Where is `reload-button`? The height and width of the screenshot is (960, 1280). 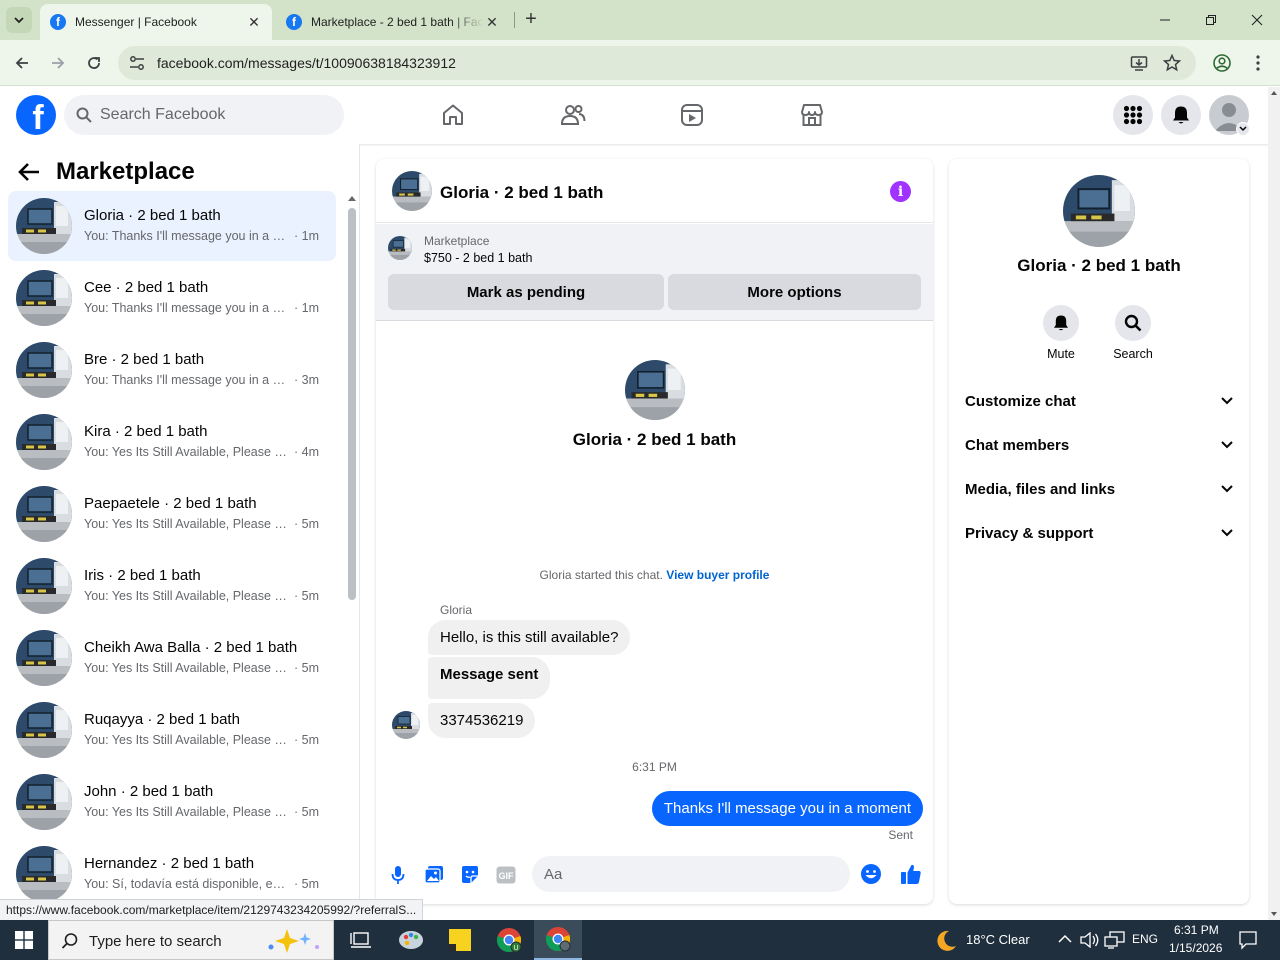 reload-button is located at coordinates (94, 63).